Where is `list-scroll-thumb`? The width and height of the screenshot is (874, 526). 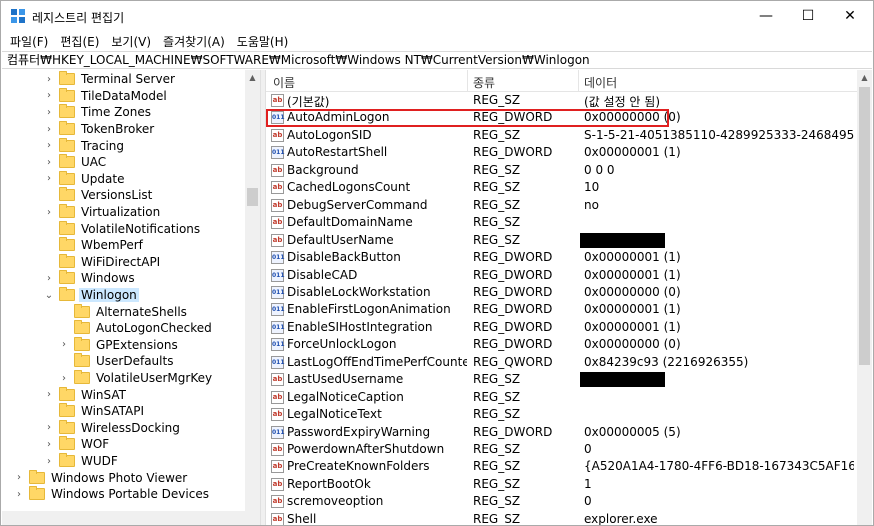 list-scroll-thumb is located at coordinates (864, 226).